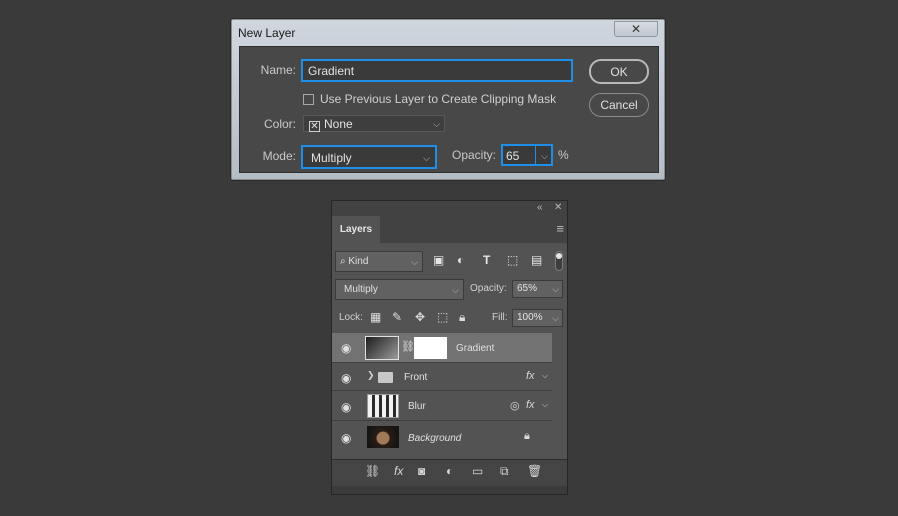 The image size is (898, 516). I want to click on opacity-input: 65% ⌵, so click(537, 289).